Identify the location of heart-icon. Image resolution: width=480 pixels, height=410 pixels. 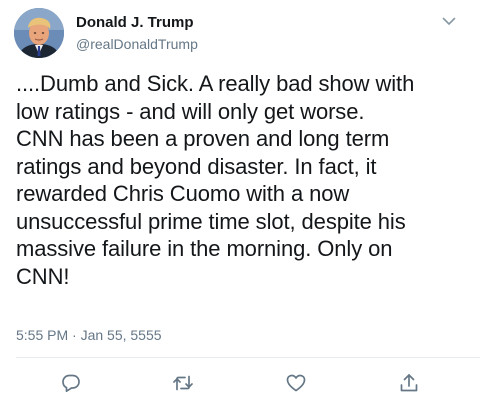
(296, 383).